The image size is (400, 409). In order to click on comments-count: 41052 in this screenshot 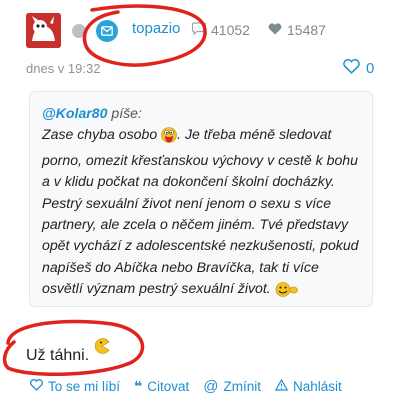, I will do `click(230, 30)`.